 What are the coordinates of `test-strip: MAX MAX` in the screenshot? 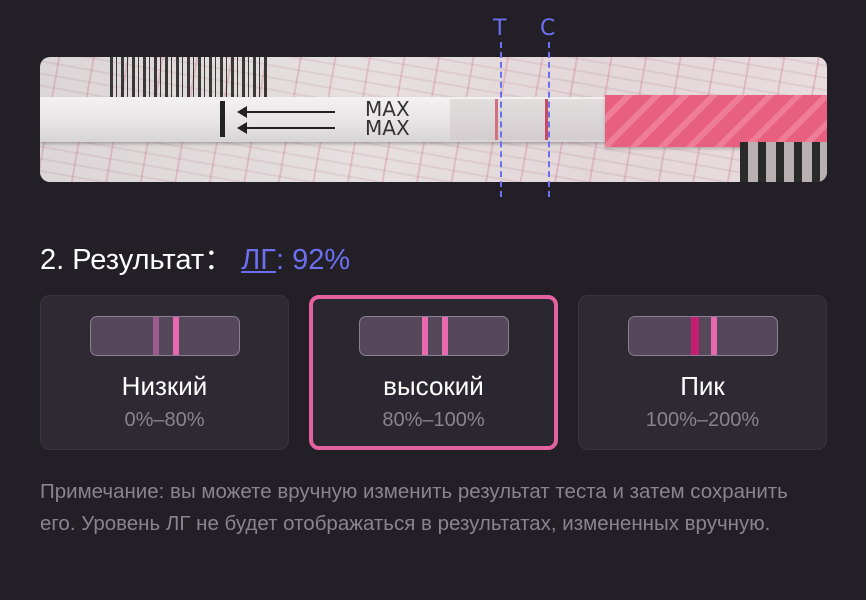 It's located at (340, 119).